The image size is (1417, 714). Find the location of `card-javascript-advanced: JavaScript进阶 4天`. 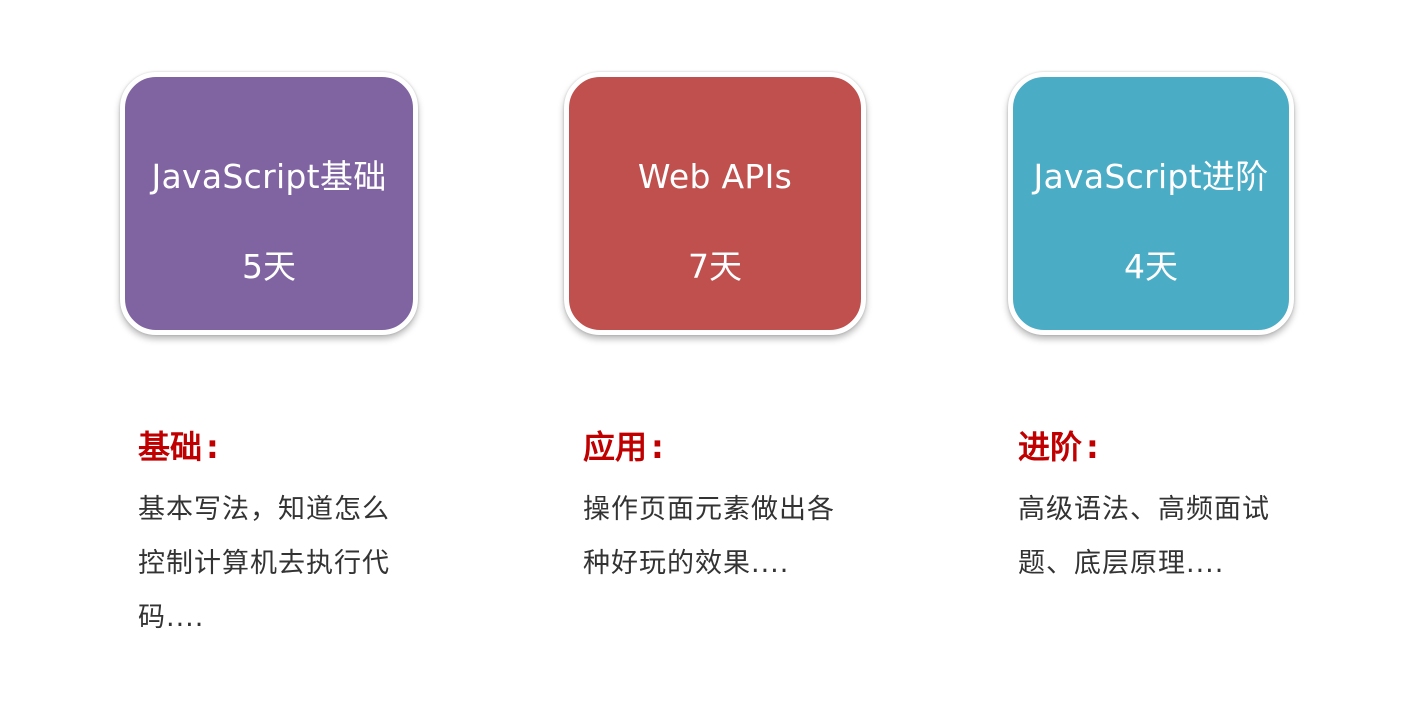

card-javascript-advanced: JavaScript进阶 4天 is located at coordinates (1151, 203).